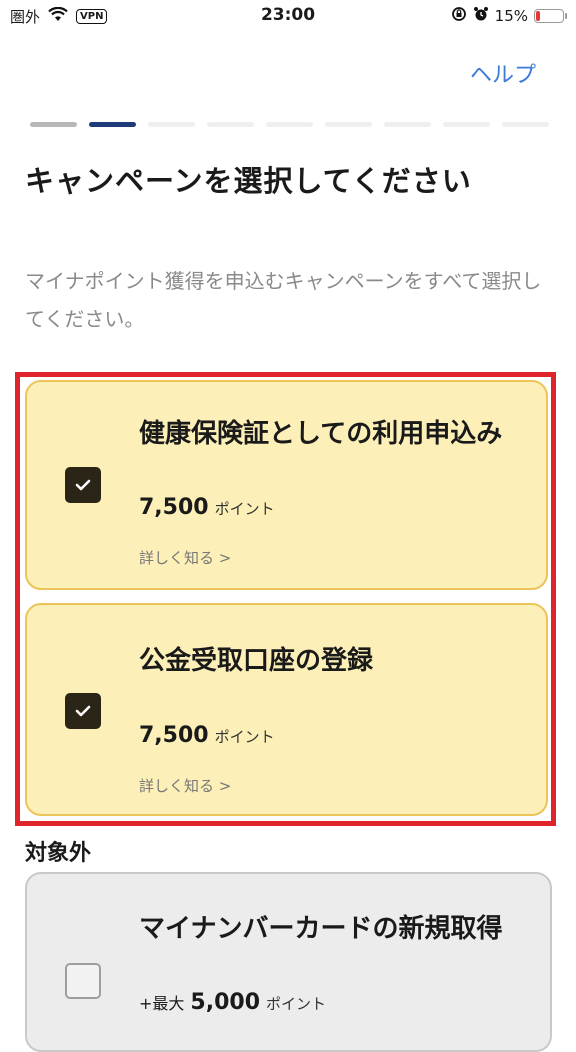 This screenshot has width=576, height=1052. Describe the element at coordinates (321, 434) in the screenshot. I see `campaign-title: 健康保険証としての利用申込み` at that location.